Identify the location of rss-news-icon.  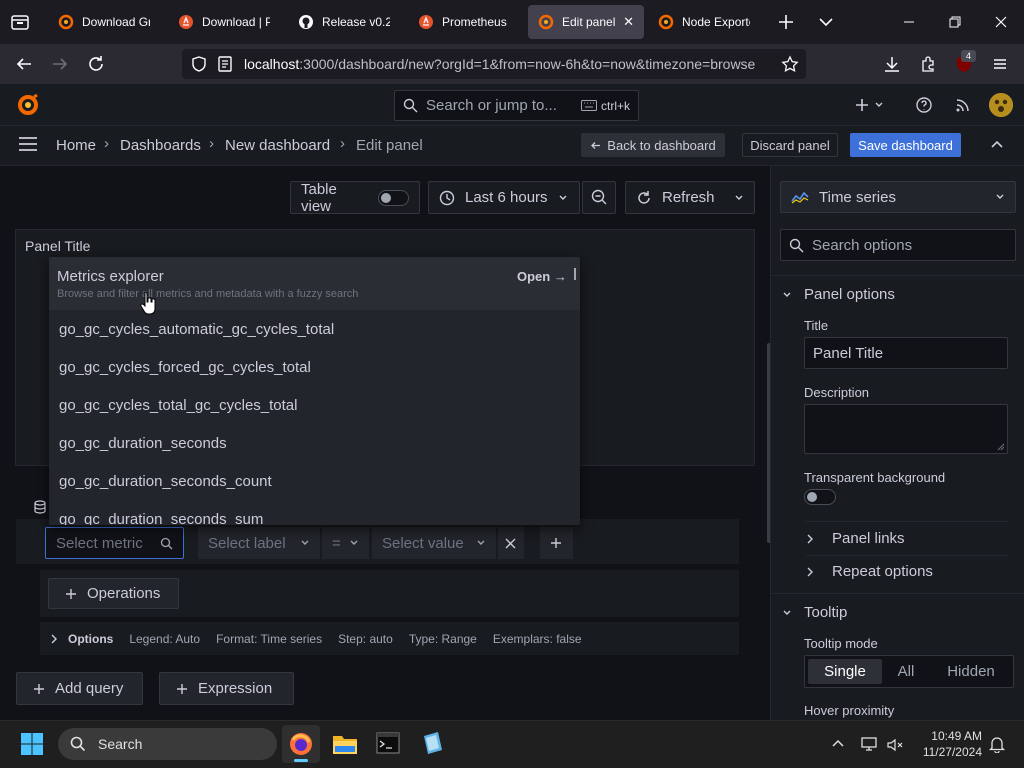
(963, 105).